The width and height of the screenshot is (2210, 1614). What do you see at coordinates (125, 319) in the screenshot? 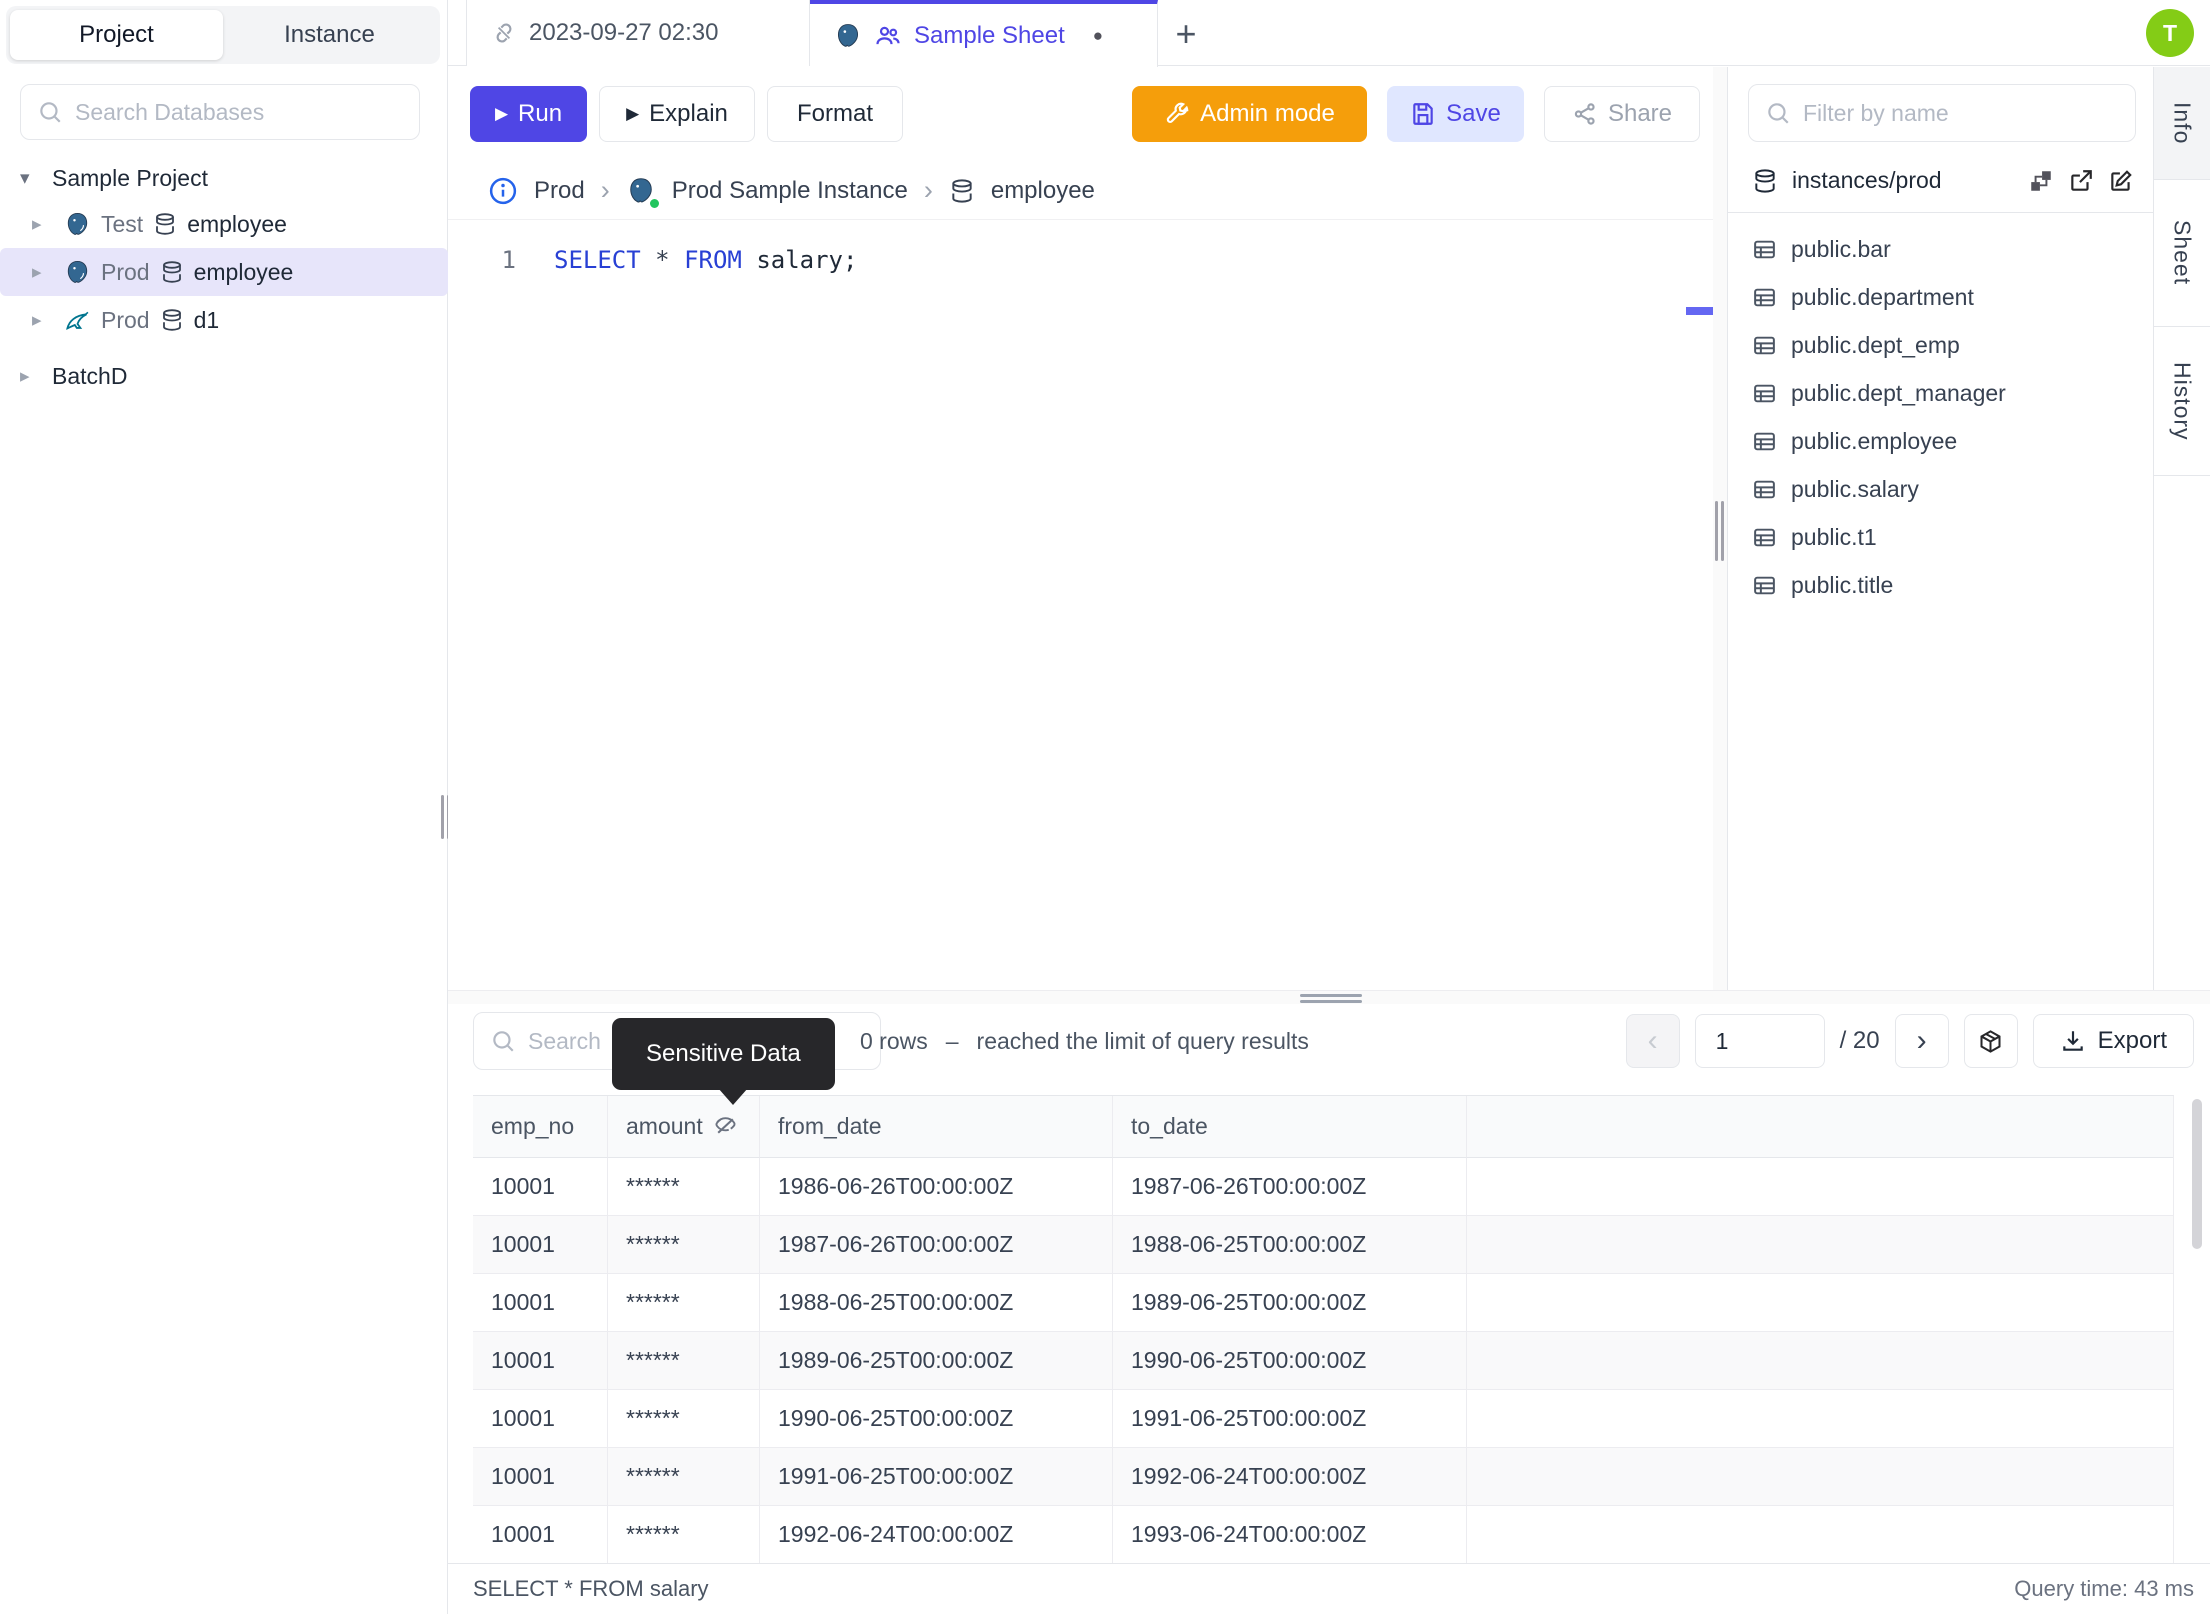
I see `environment-label: Prod` at bounding box center [125, 319].